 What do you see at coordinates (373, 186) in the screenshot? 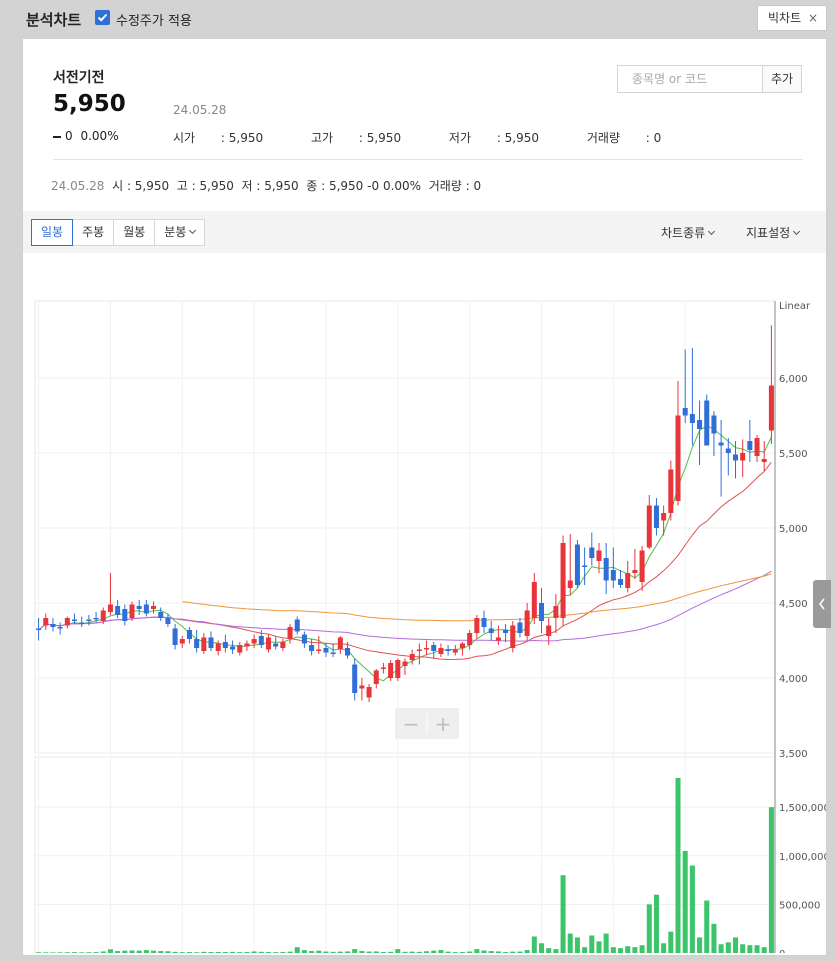
I see `info-change: -0` at bounding box center [373, 186].